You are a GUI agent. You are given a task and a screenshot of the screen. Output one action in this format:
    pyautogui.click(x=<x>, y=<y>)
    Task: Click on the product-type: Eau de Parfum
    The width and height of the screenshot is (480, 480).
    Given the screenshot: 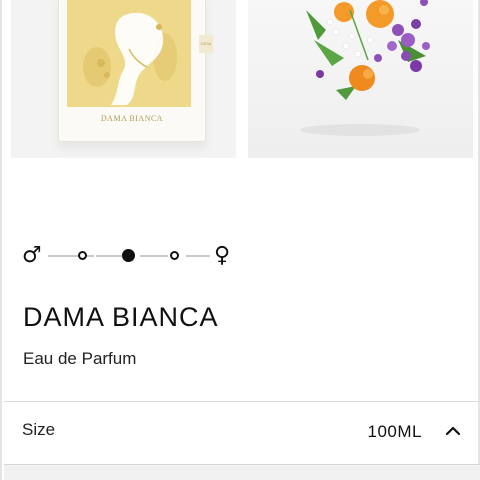 What is the action you would take?
    pyautogui.click(x=80, y=358)
    